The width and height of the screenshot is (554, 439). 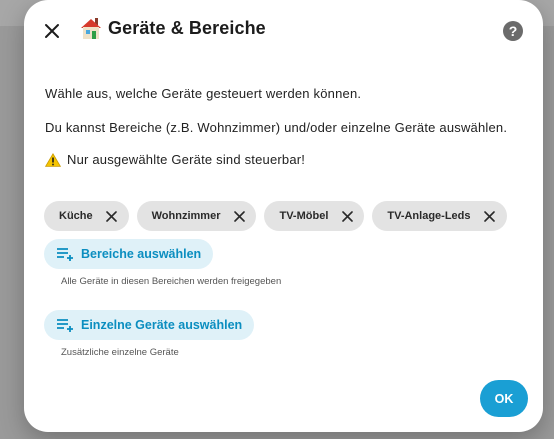 What do you see at coordinates (429, 216) in the screenshot?
I see `chip-label: TV-Anlage-Leds` at bounding box center [429, 216].